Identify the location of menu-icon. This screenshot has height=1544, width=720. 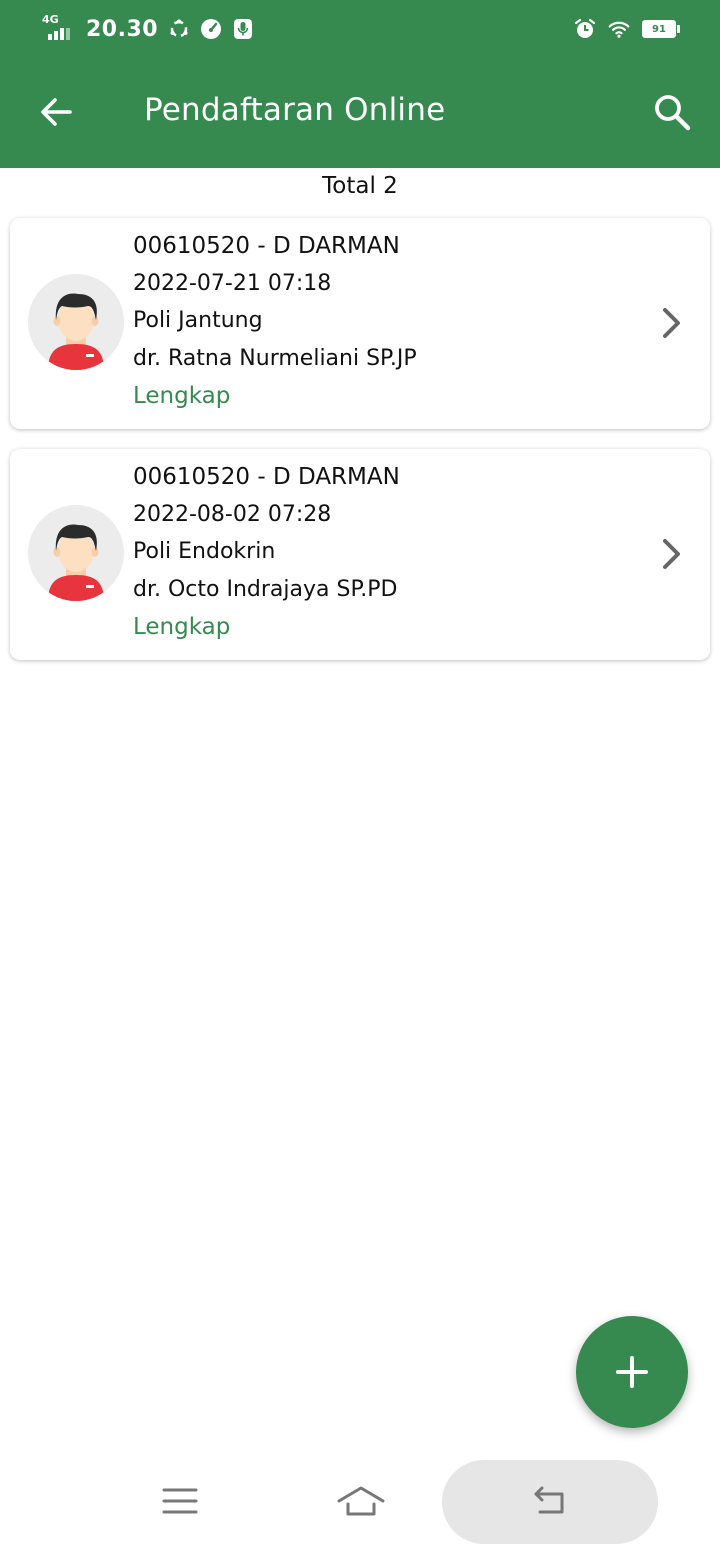
(180, 1501).